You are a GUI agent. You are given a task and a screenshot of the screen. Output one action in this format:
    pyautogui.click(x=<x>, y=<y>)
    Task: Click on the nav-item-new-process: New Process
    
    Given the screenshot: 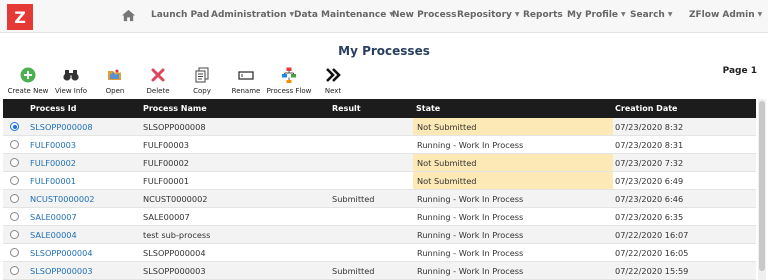 What is the action you would take?
    pyautogui.click(x=424, y=15)
    